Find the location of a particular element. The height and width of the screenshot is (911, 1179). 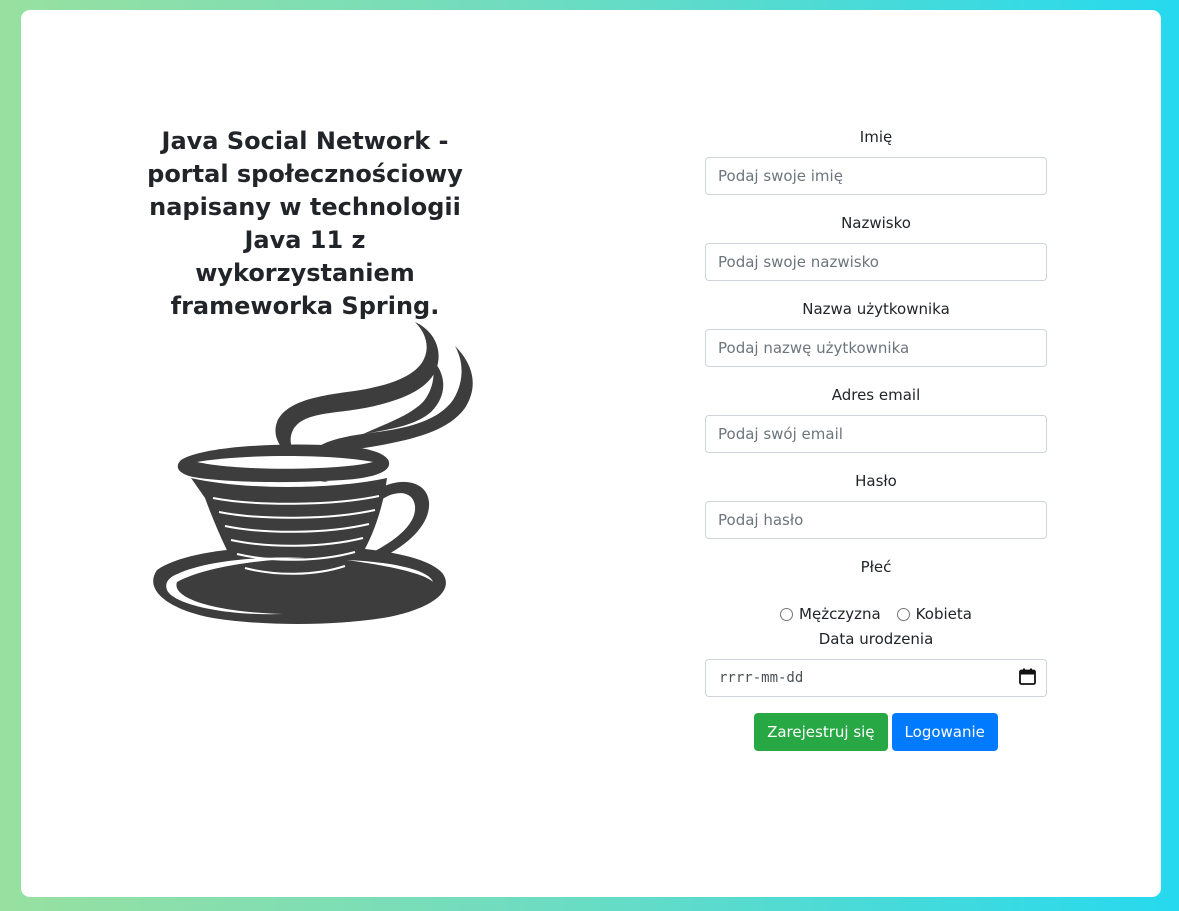

password-group: Hasło is located at coordinates (876, 504).